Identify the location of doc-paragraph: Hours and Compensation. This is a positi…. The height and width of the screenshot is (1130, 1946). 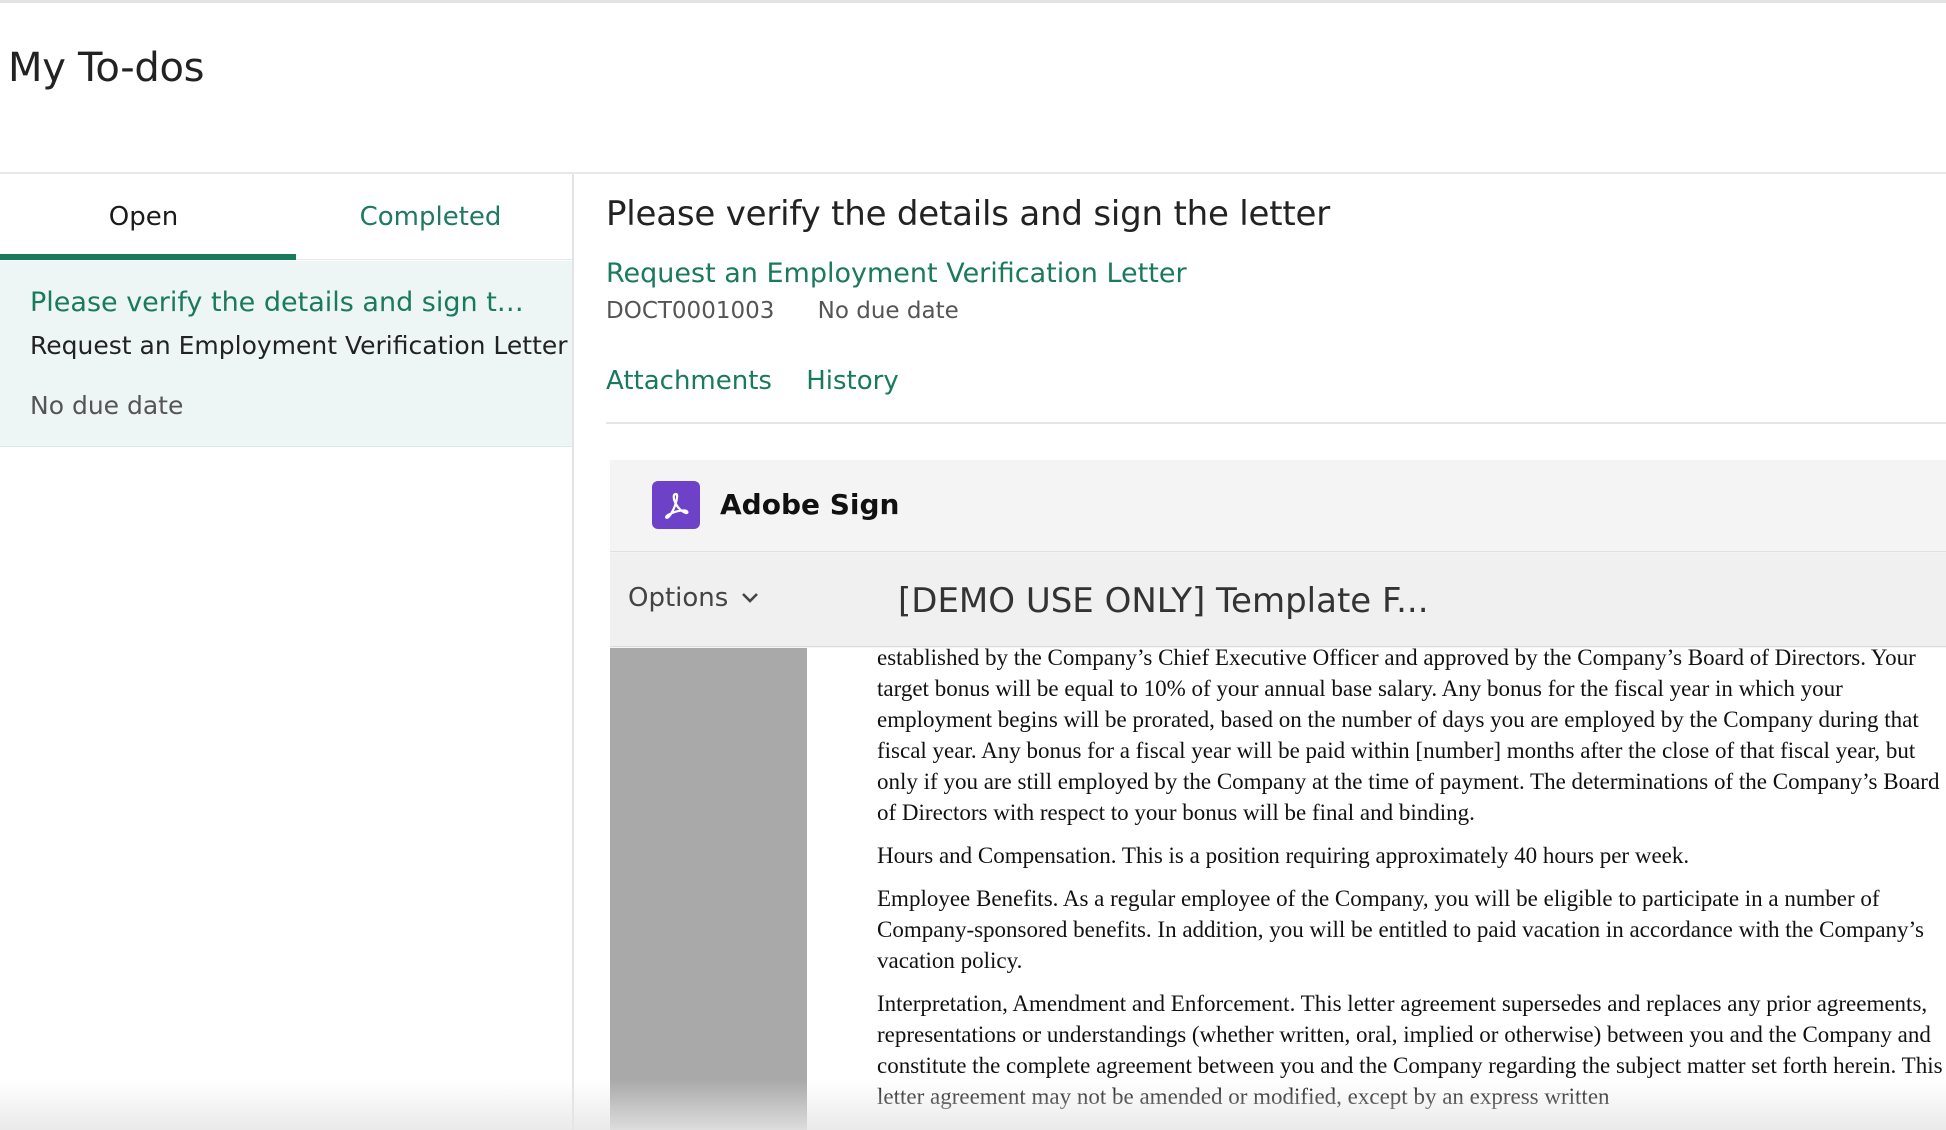
(1283, 855).